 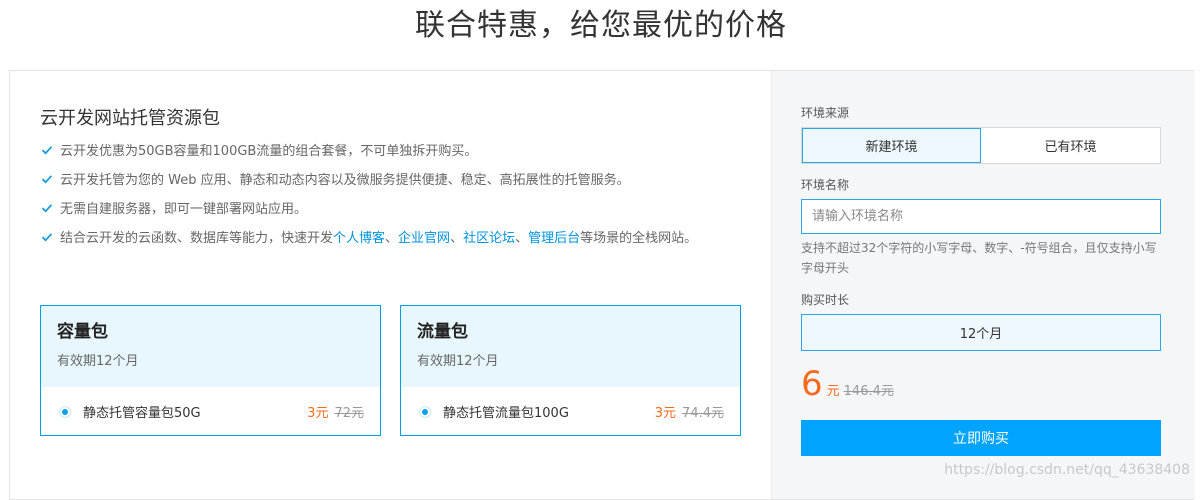 I want to click on feature-text: 无需自建服务器，即可一键部署网站应用。, so click(x=184, y=209).